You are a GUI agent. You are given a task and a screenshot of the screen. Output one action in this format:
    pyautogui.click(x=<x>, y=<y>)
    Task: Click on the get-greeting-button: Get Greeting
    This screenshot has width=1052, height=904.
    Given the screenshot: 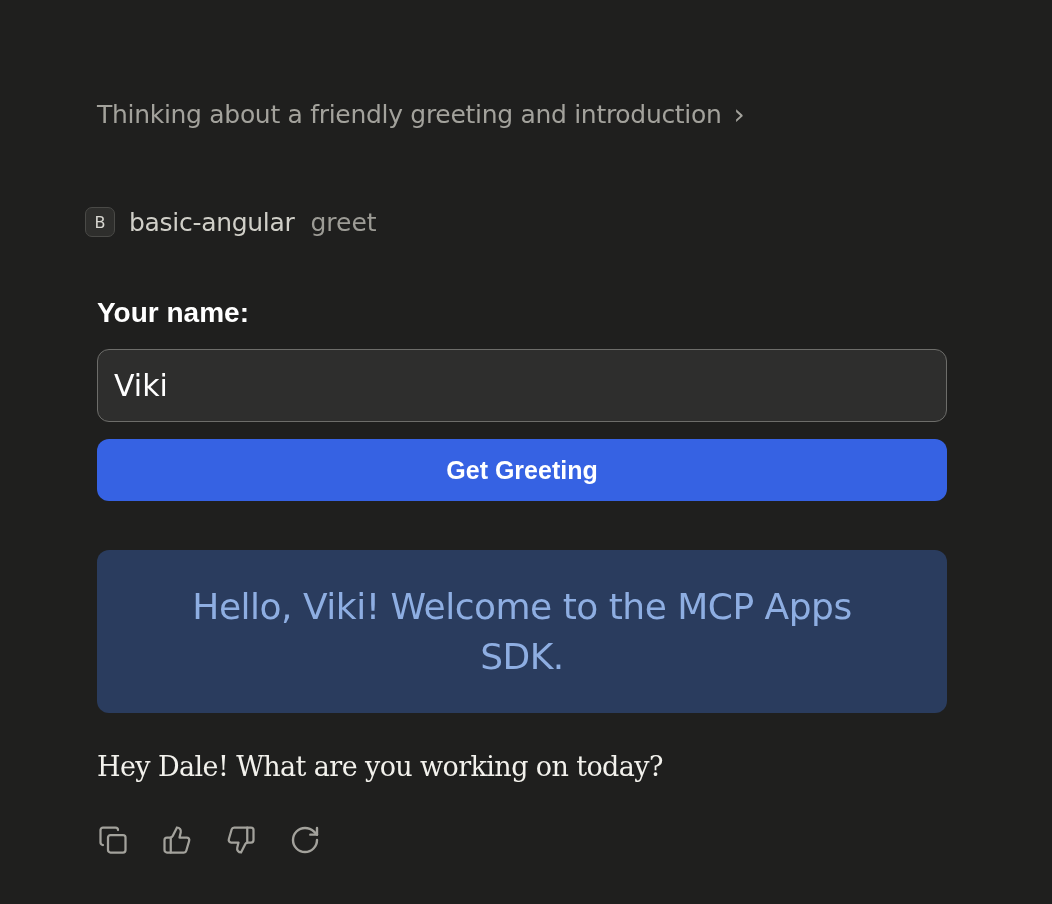 What is the action you would take?
    pyautogui.click(x=522, y=470)
    